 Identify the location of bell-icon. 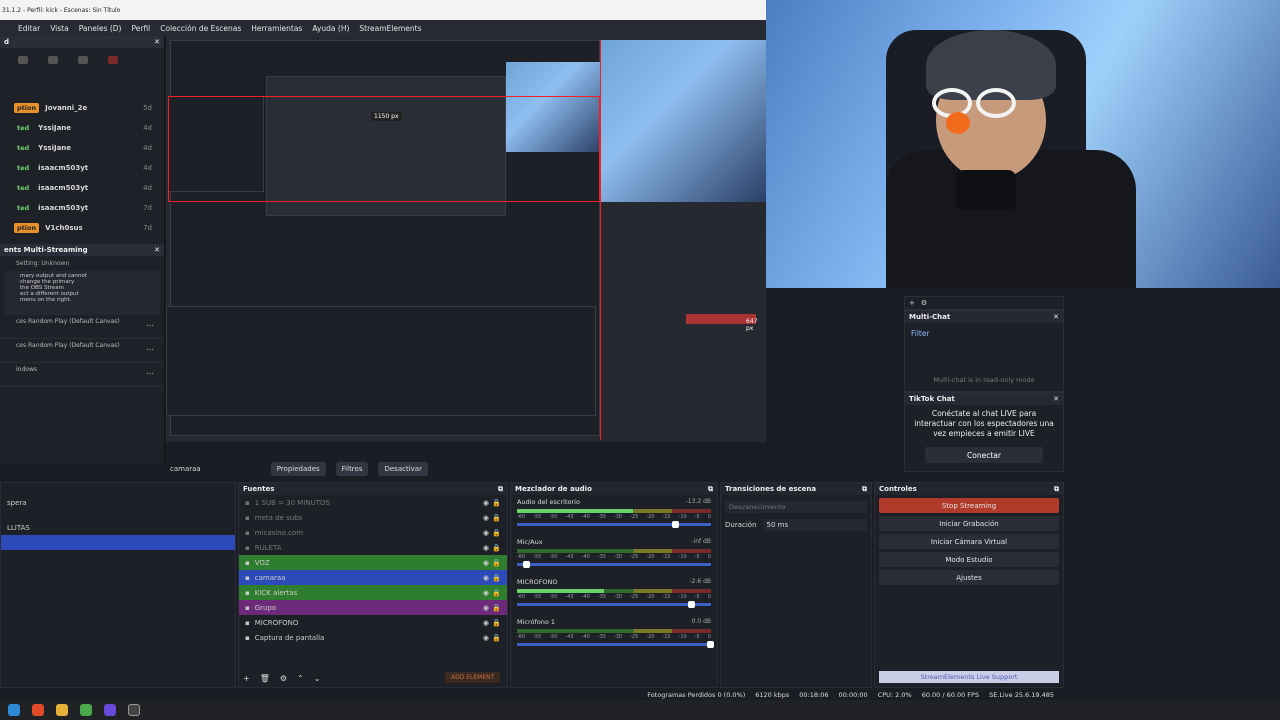
(23, 60).